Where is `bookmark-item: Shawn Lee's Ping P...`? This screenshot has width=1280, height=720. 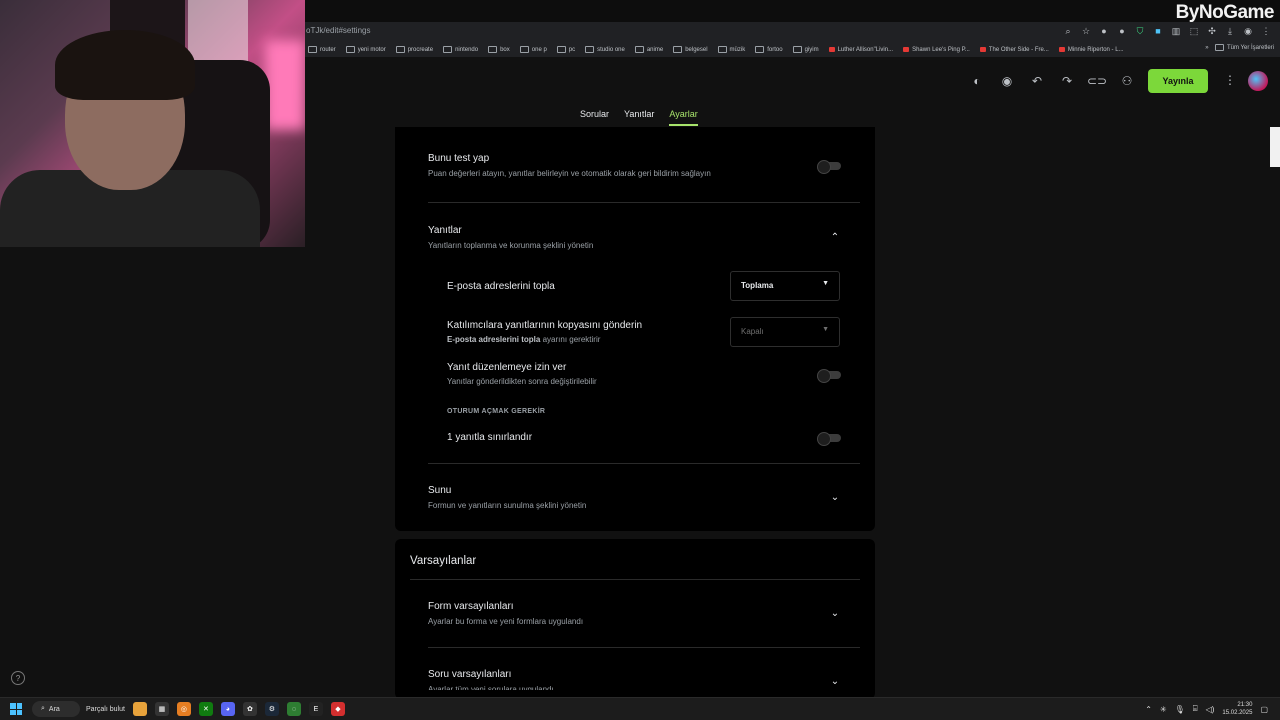
bookmark-item: Shawn Lee's Ping P... is located at coordinates (936, 50).